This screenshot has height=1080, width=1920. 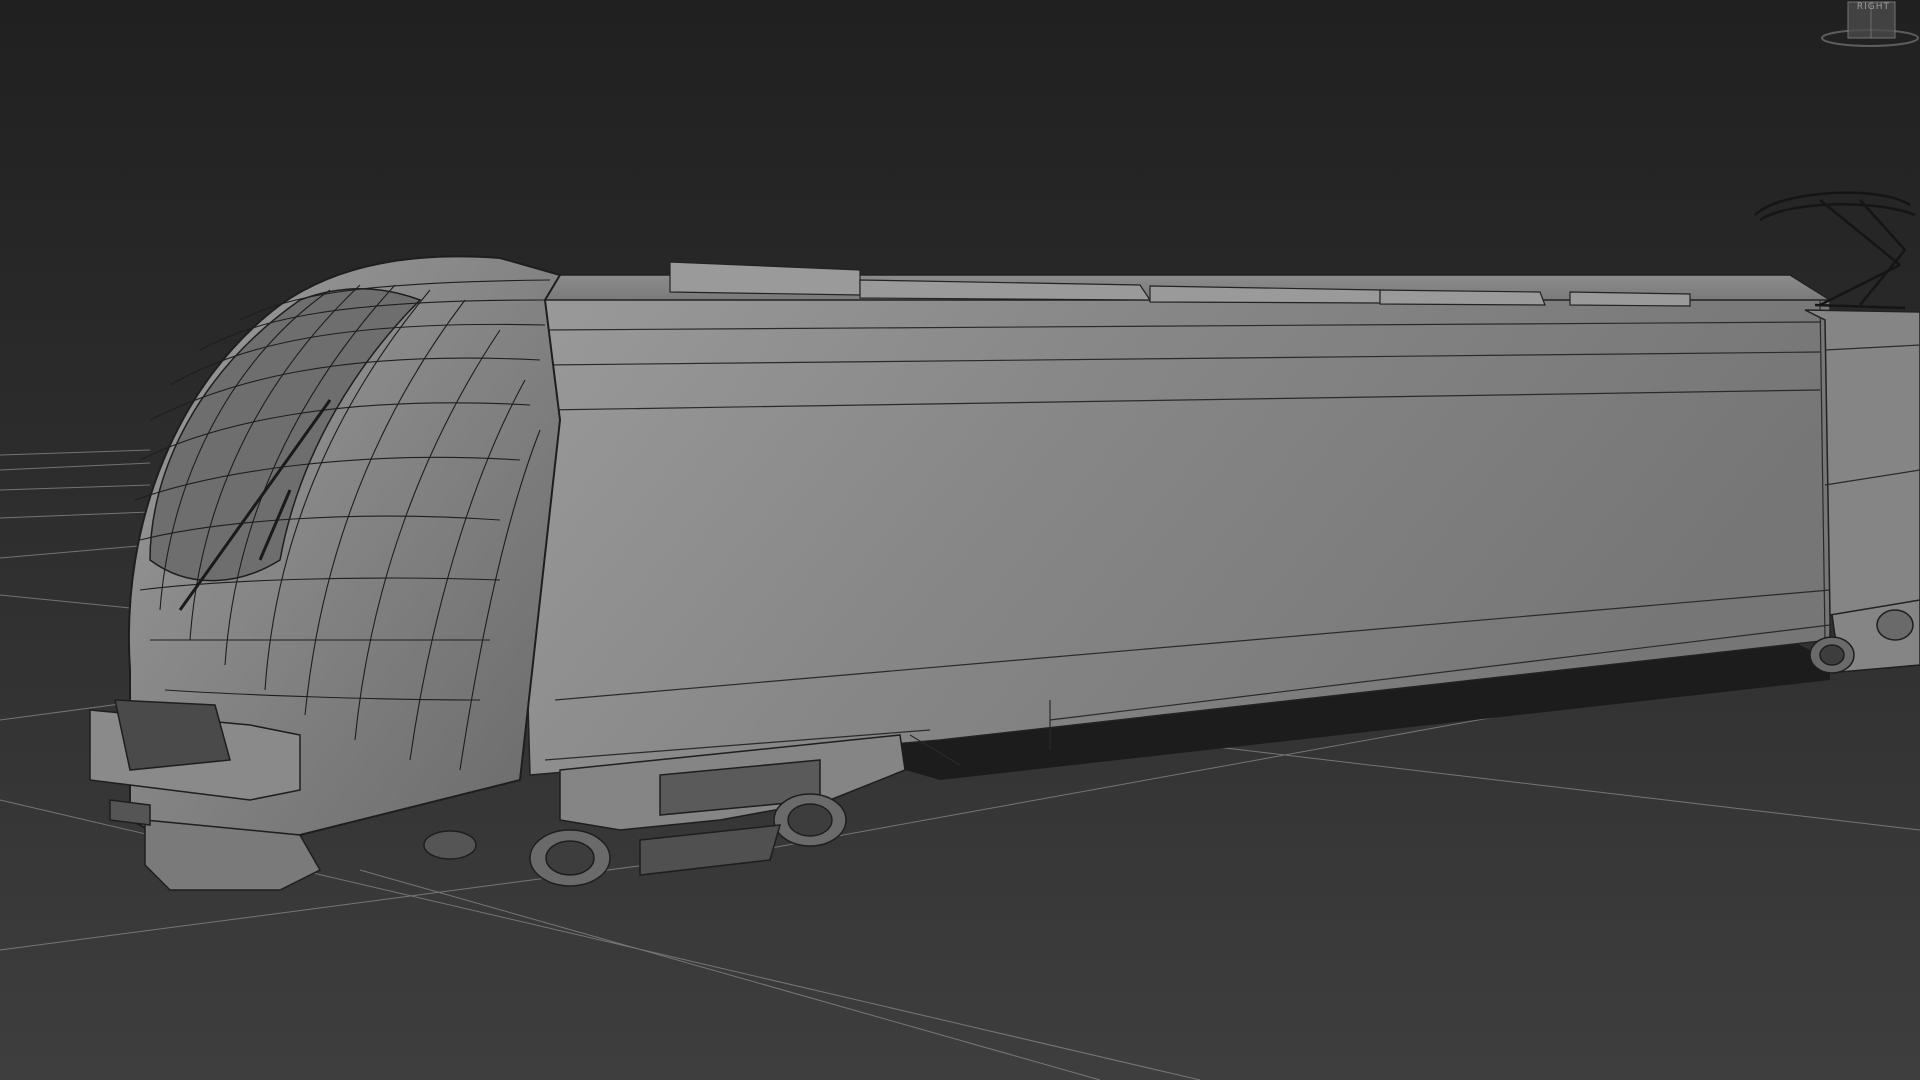 What do you see at coordinates (1873, 7) in the screenshot?
I see `viewcube-label: RIGHT` at bounding box center [1873, 7].